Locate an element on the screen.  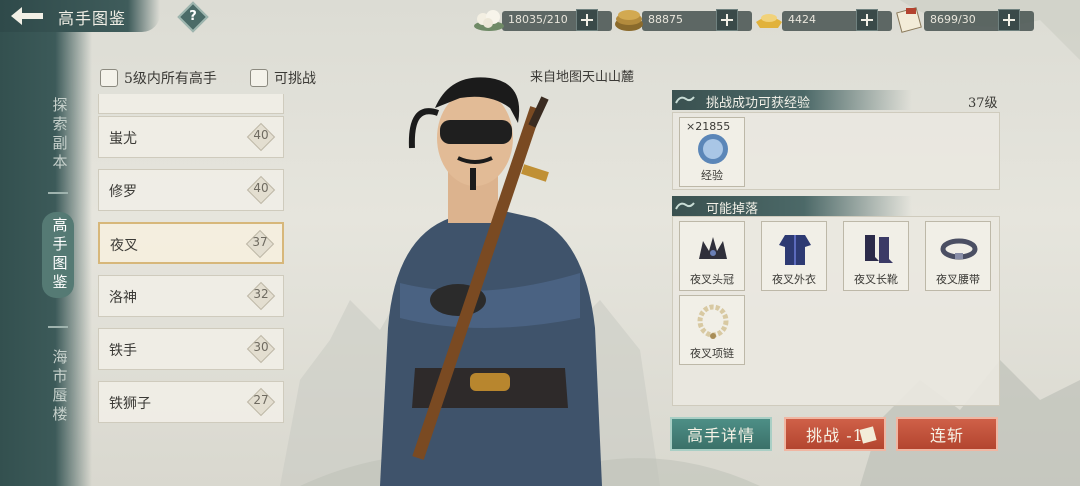
level-value: 37 is located at coordinates (260, 242).